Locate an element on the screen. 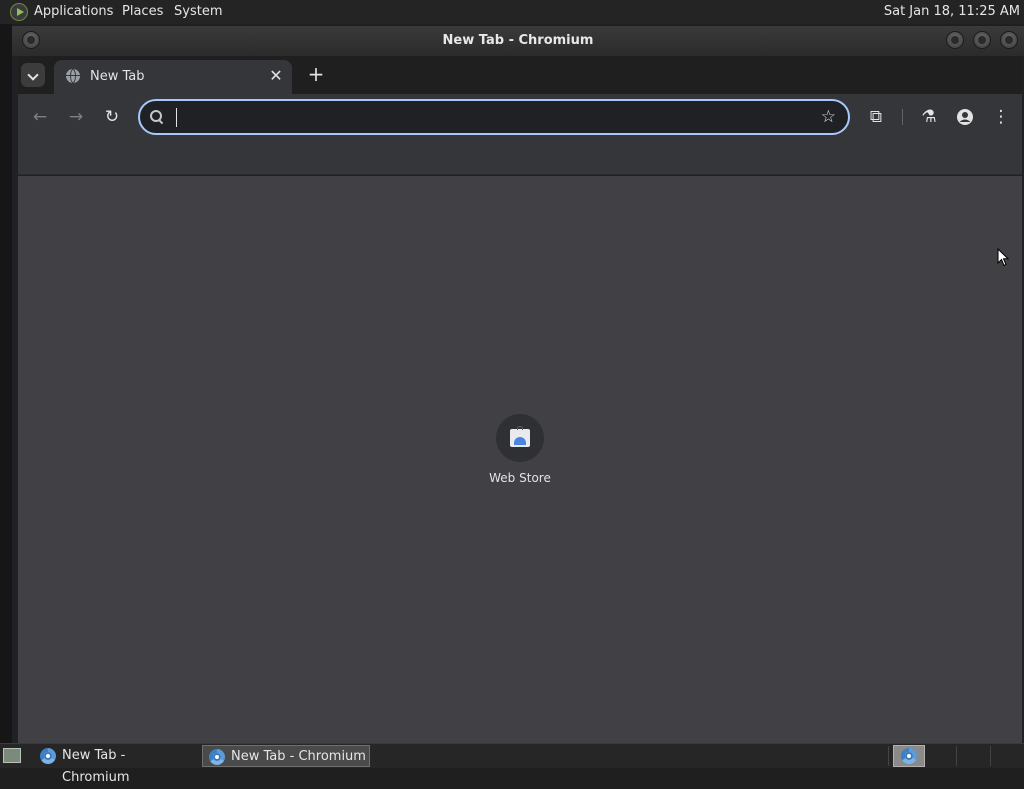 This screenshot has width=1024, height=789. tab-close-icon: ✕ is located at coordinates (276, 76).